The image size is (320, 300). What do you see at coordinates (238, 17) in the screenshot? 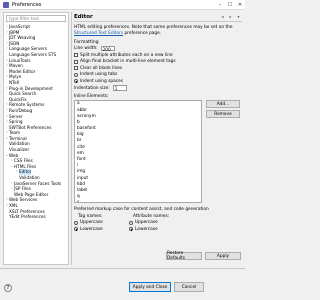
I see `menu-icon: ▾` at bounding box center [238, 17].